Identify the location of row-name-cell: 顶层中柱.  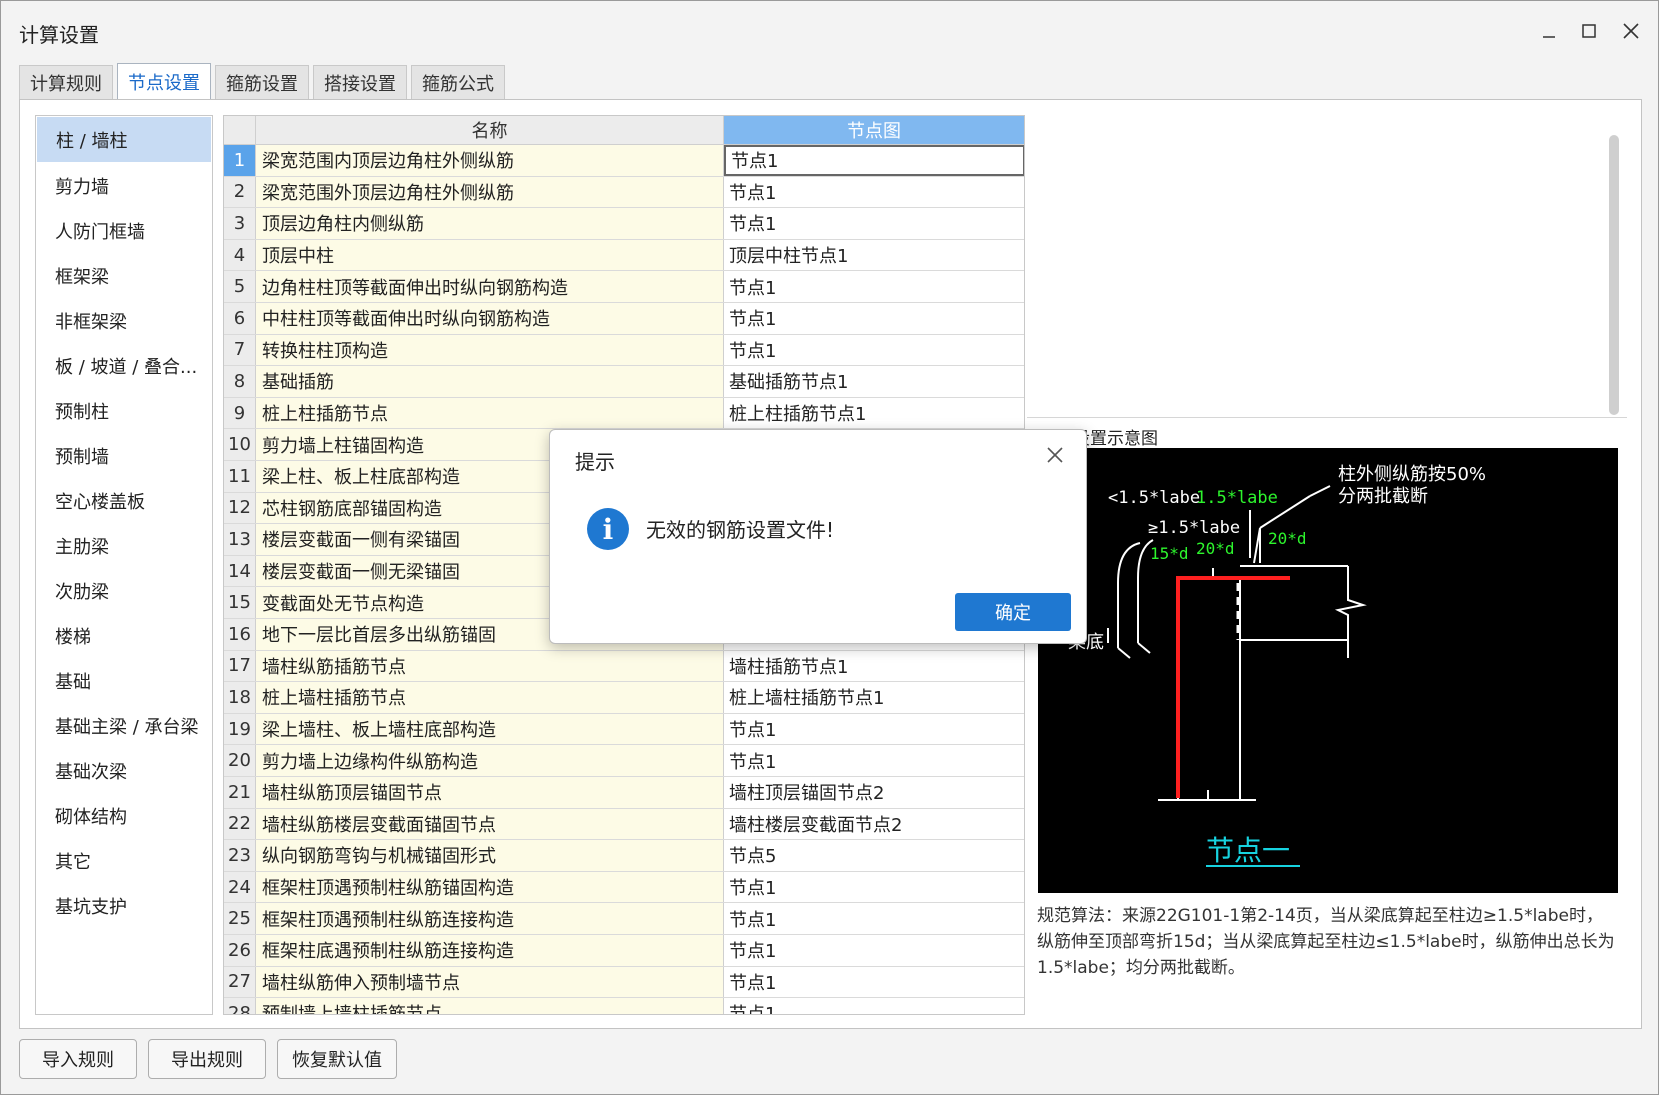
(490, 255).